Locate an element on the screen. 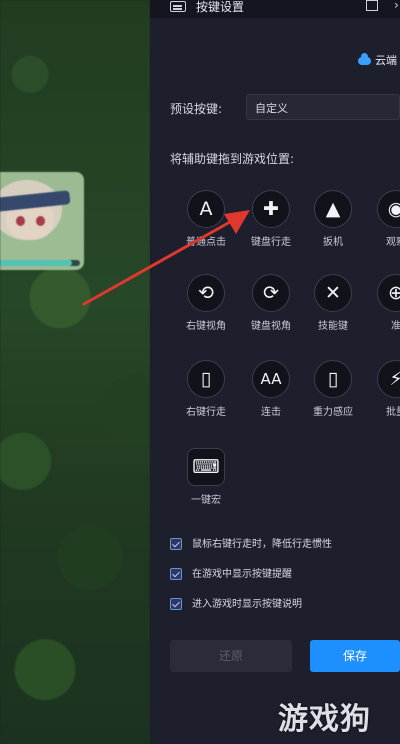 The width and height of the screenshot is (400, 744). key-trigger: ▲ 扳机 is located at coordinates (333, 219).